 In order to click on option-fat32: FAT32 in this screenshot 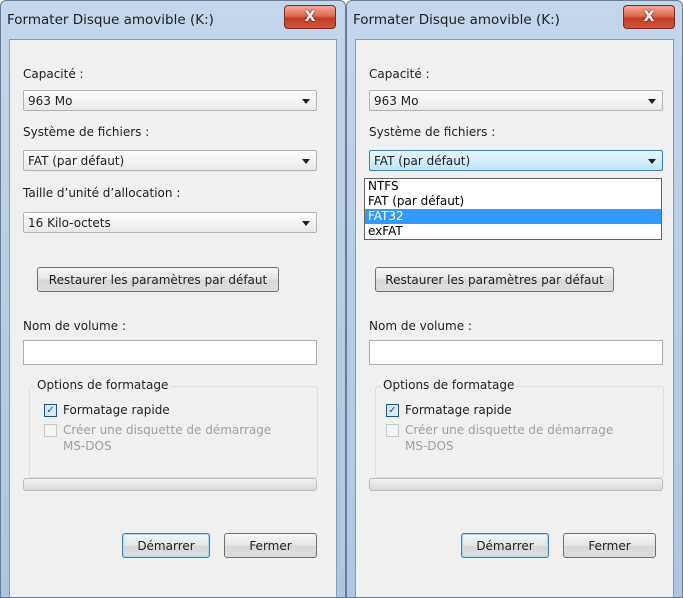, I will do `click(513, 216)`.